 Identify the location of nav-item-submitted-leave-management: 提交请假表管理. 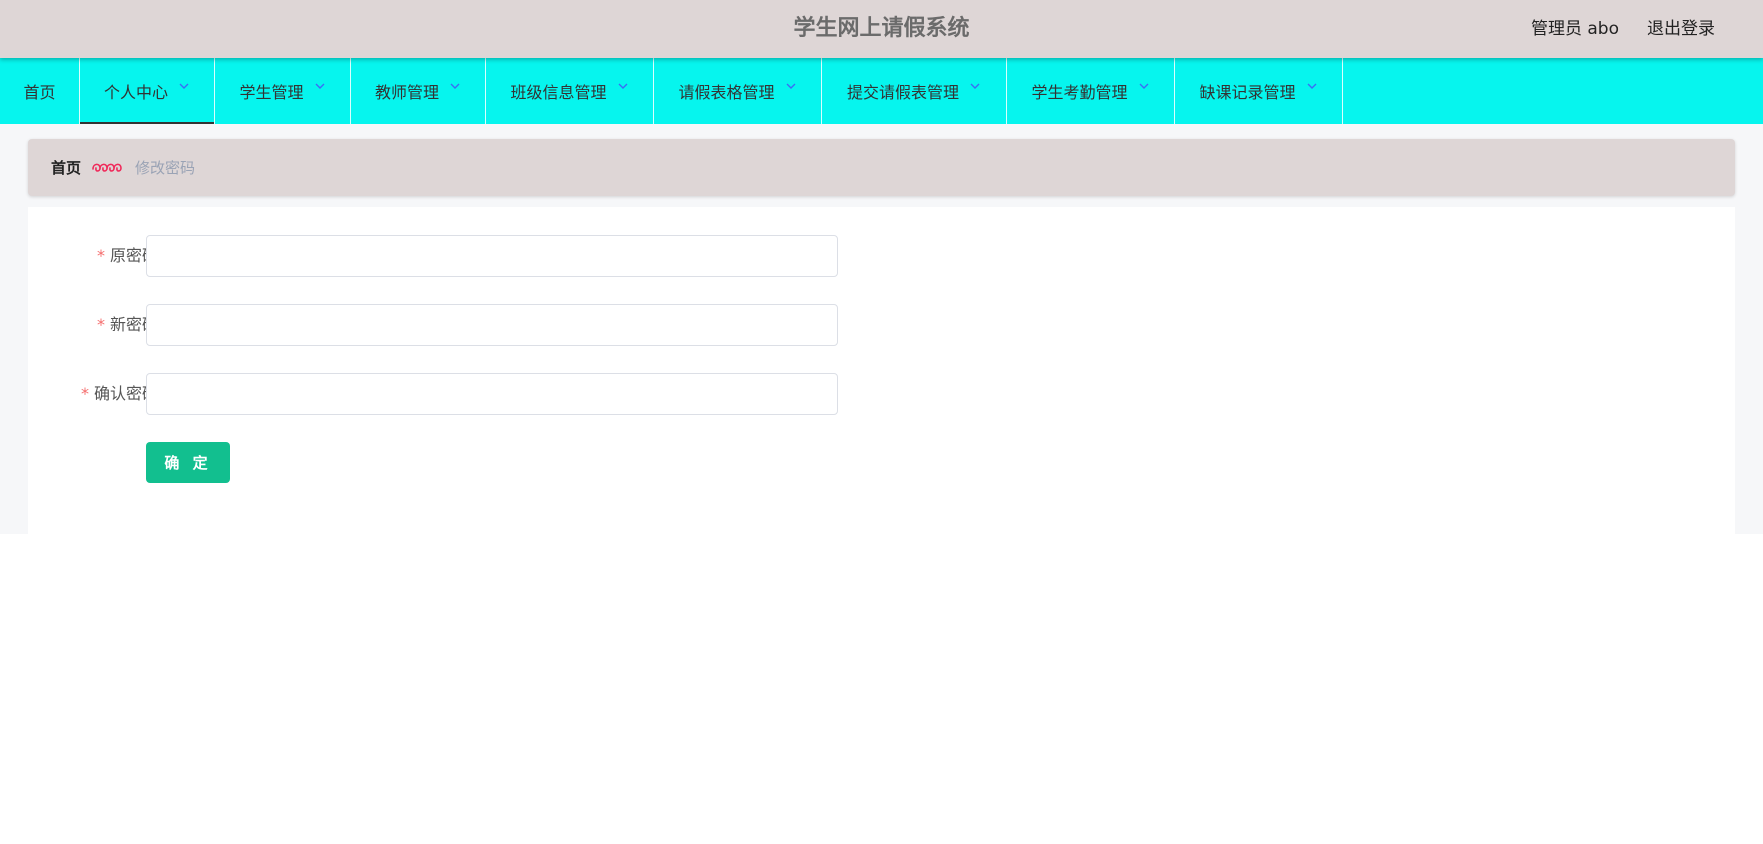
(914, 91).